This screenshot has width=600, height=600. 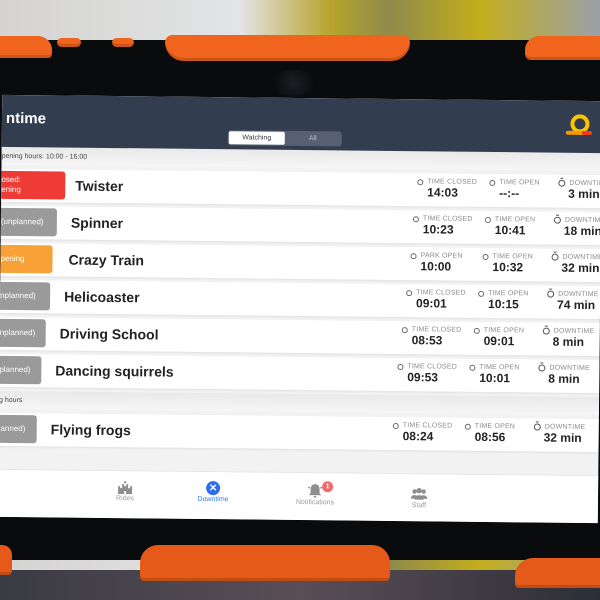 I want to click on status-badge-line1: planned), so click(x=15, y=369).